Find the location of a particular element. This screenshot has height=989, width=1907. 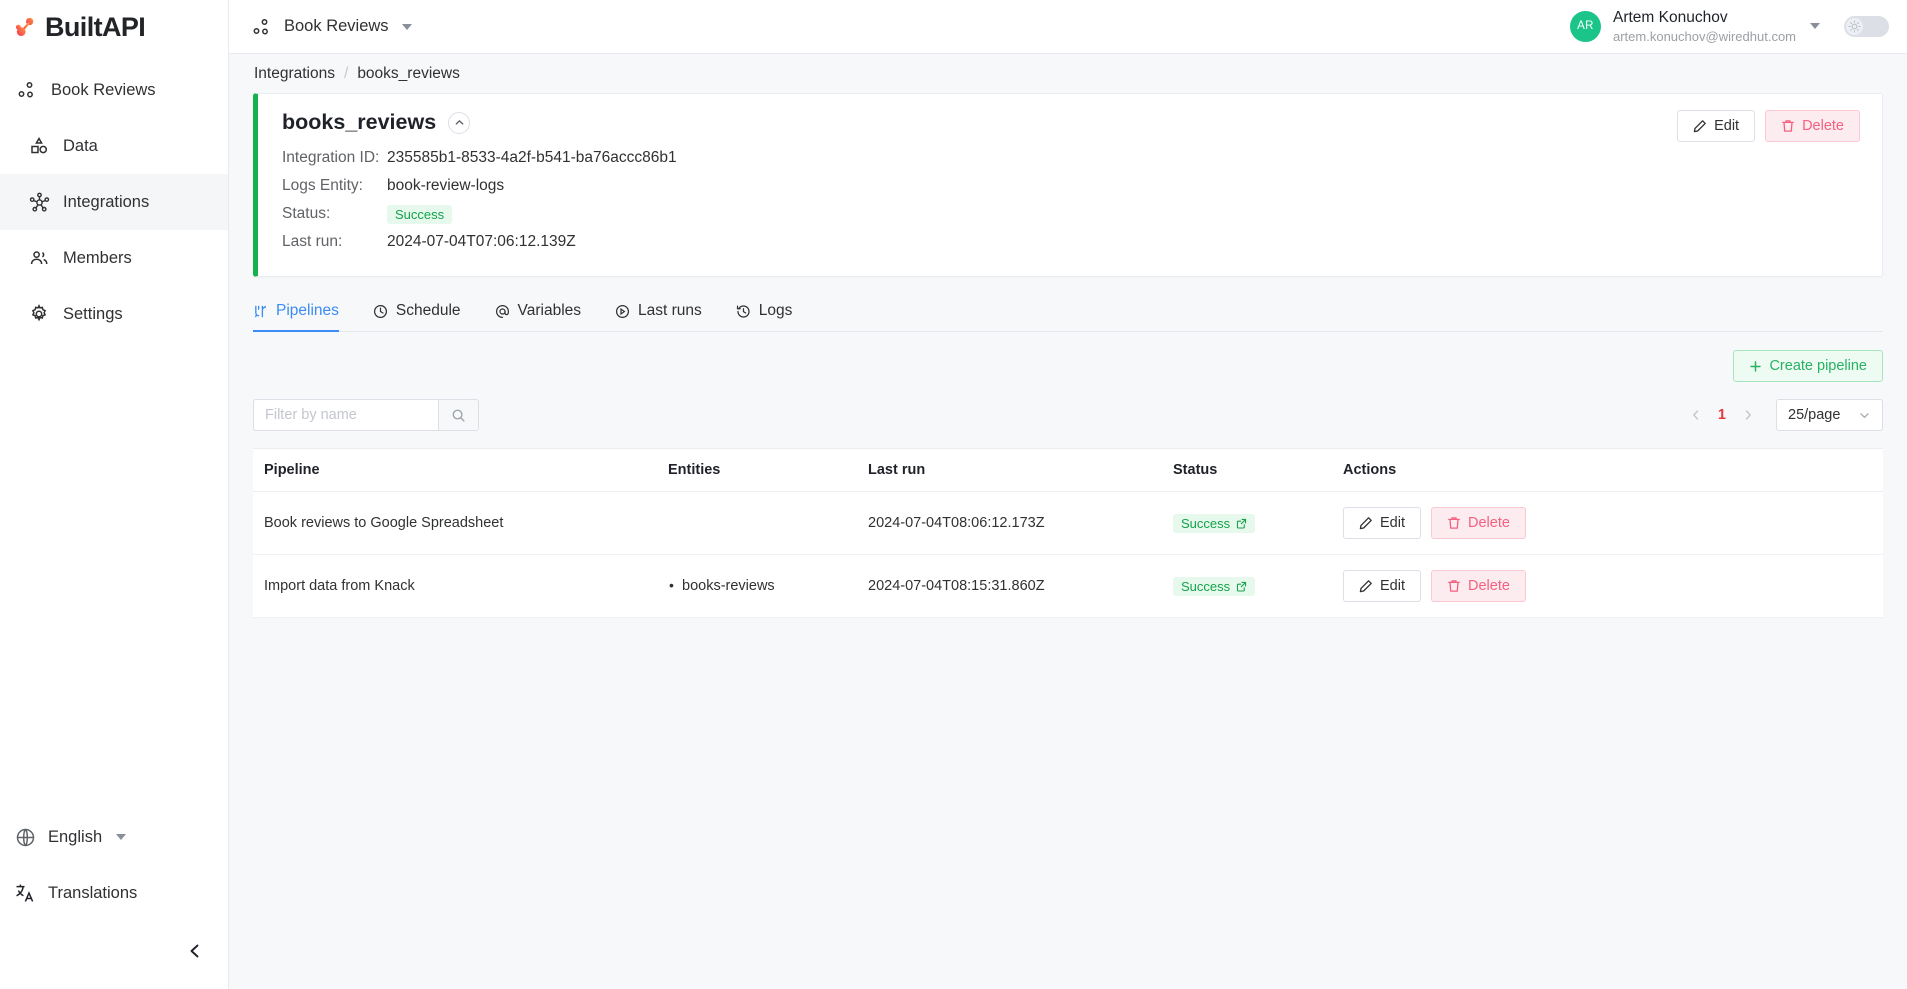

topbar-project-selector: Book Reviews is located at coordinates (331, 27).